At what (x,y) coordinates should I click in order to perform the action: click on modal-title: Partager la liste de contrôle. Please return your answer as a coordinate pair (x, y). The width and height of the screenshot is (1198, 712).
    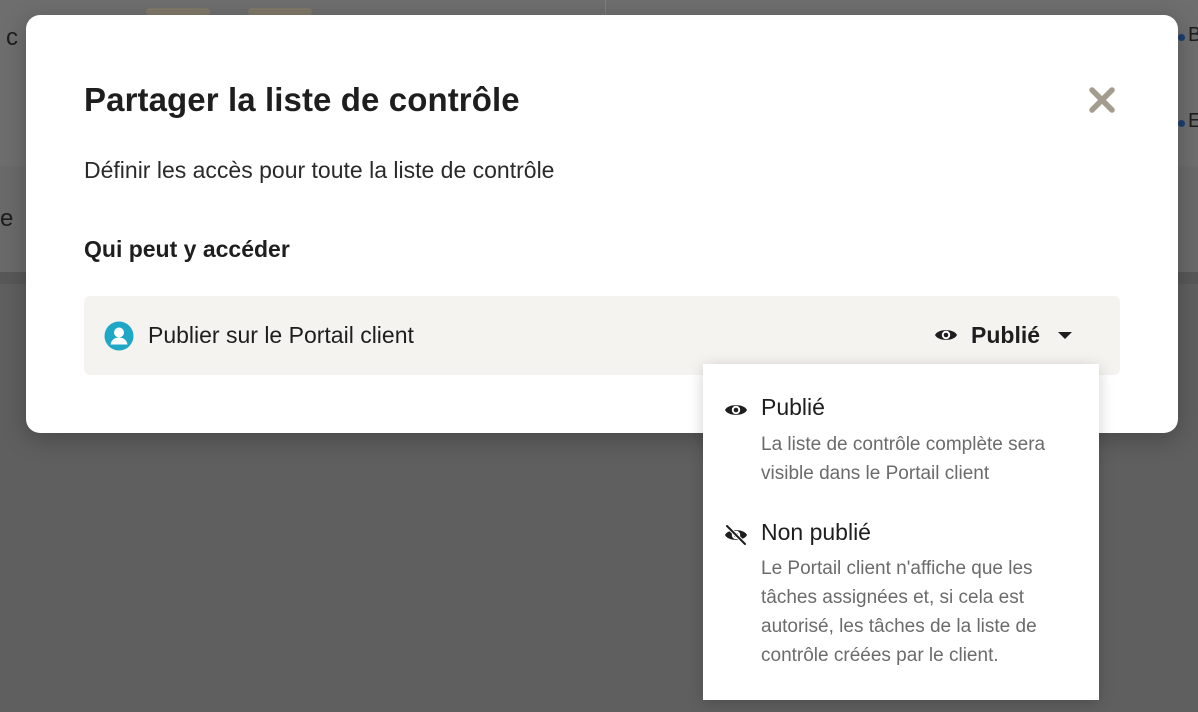
    Looking at the image, I should click on (302, 99).